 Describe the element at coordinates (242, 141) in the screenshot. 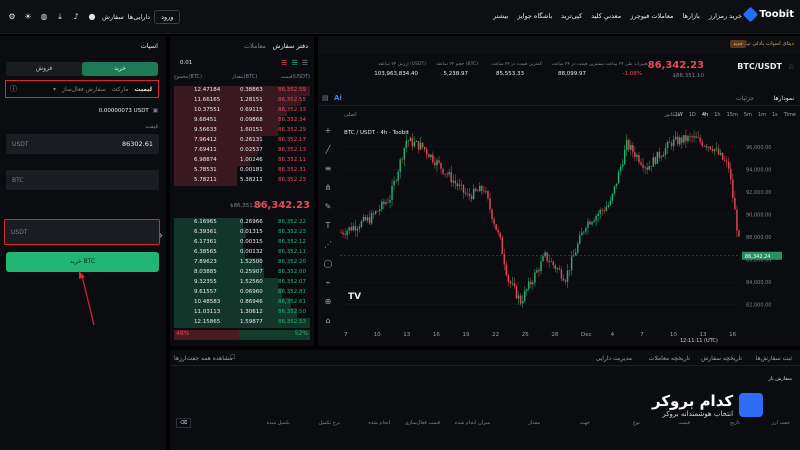

I see `ask-row: 7.96412 0.26131 86,352.17` at that location.